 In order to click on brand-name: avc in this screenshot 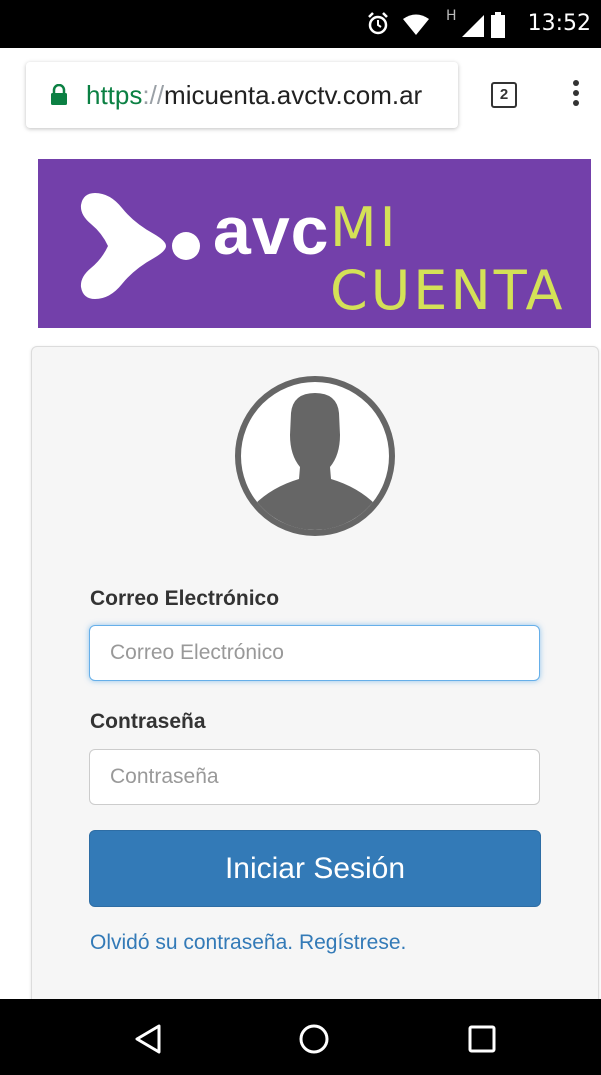, I will do `click(271, 231)`.